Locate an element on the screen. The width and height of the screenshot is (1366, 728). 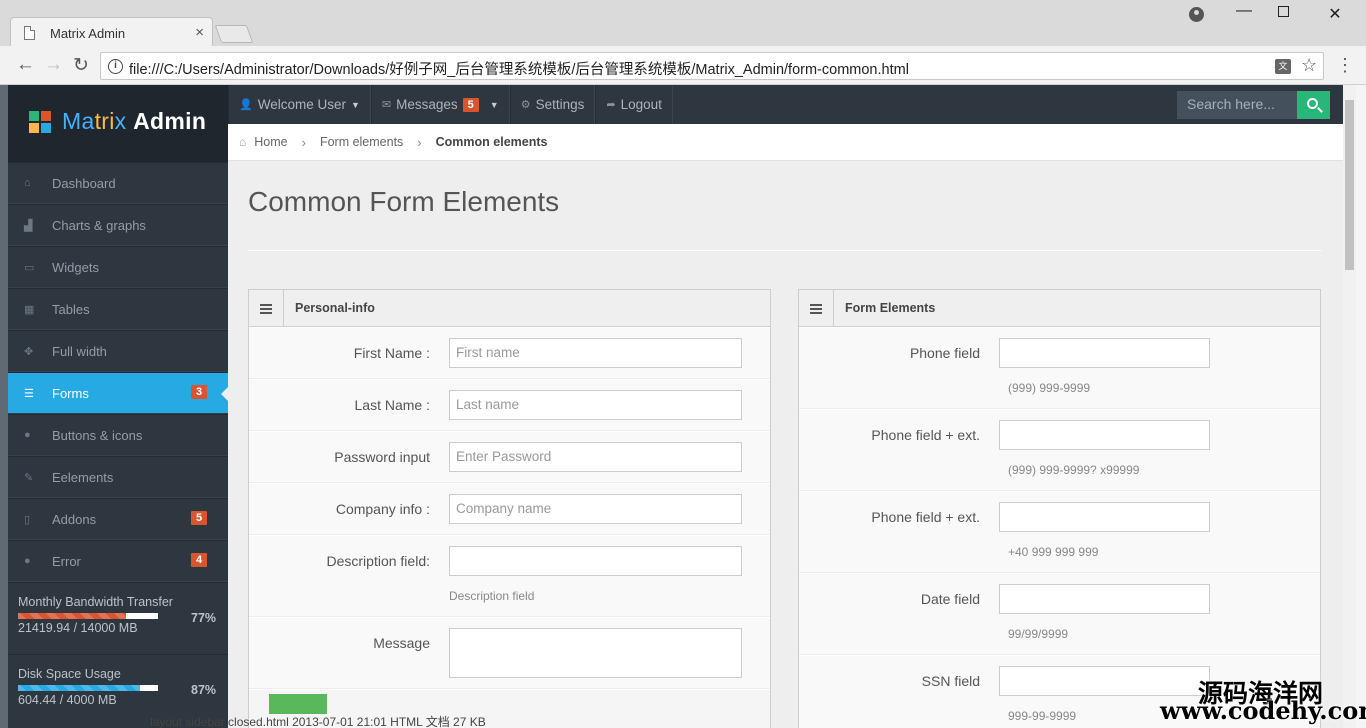
welcome-user-menu: 👤 Welcome User ▼ is located at coordinates (299, 104).